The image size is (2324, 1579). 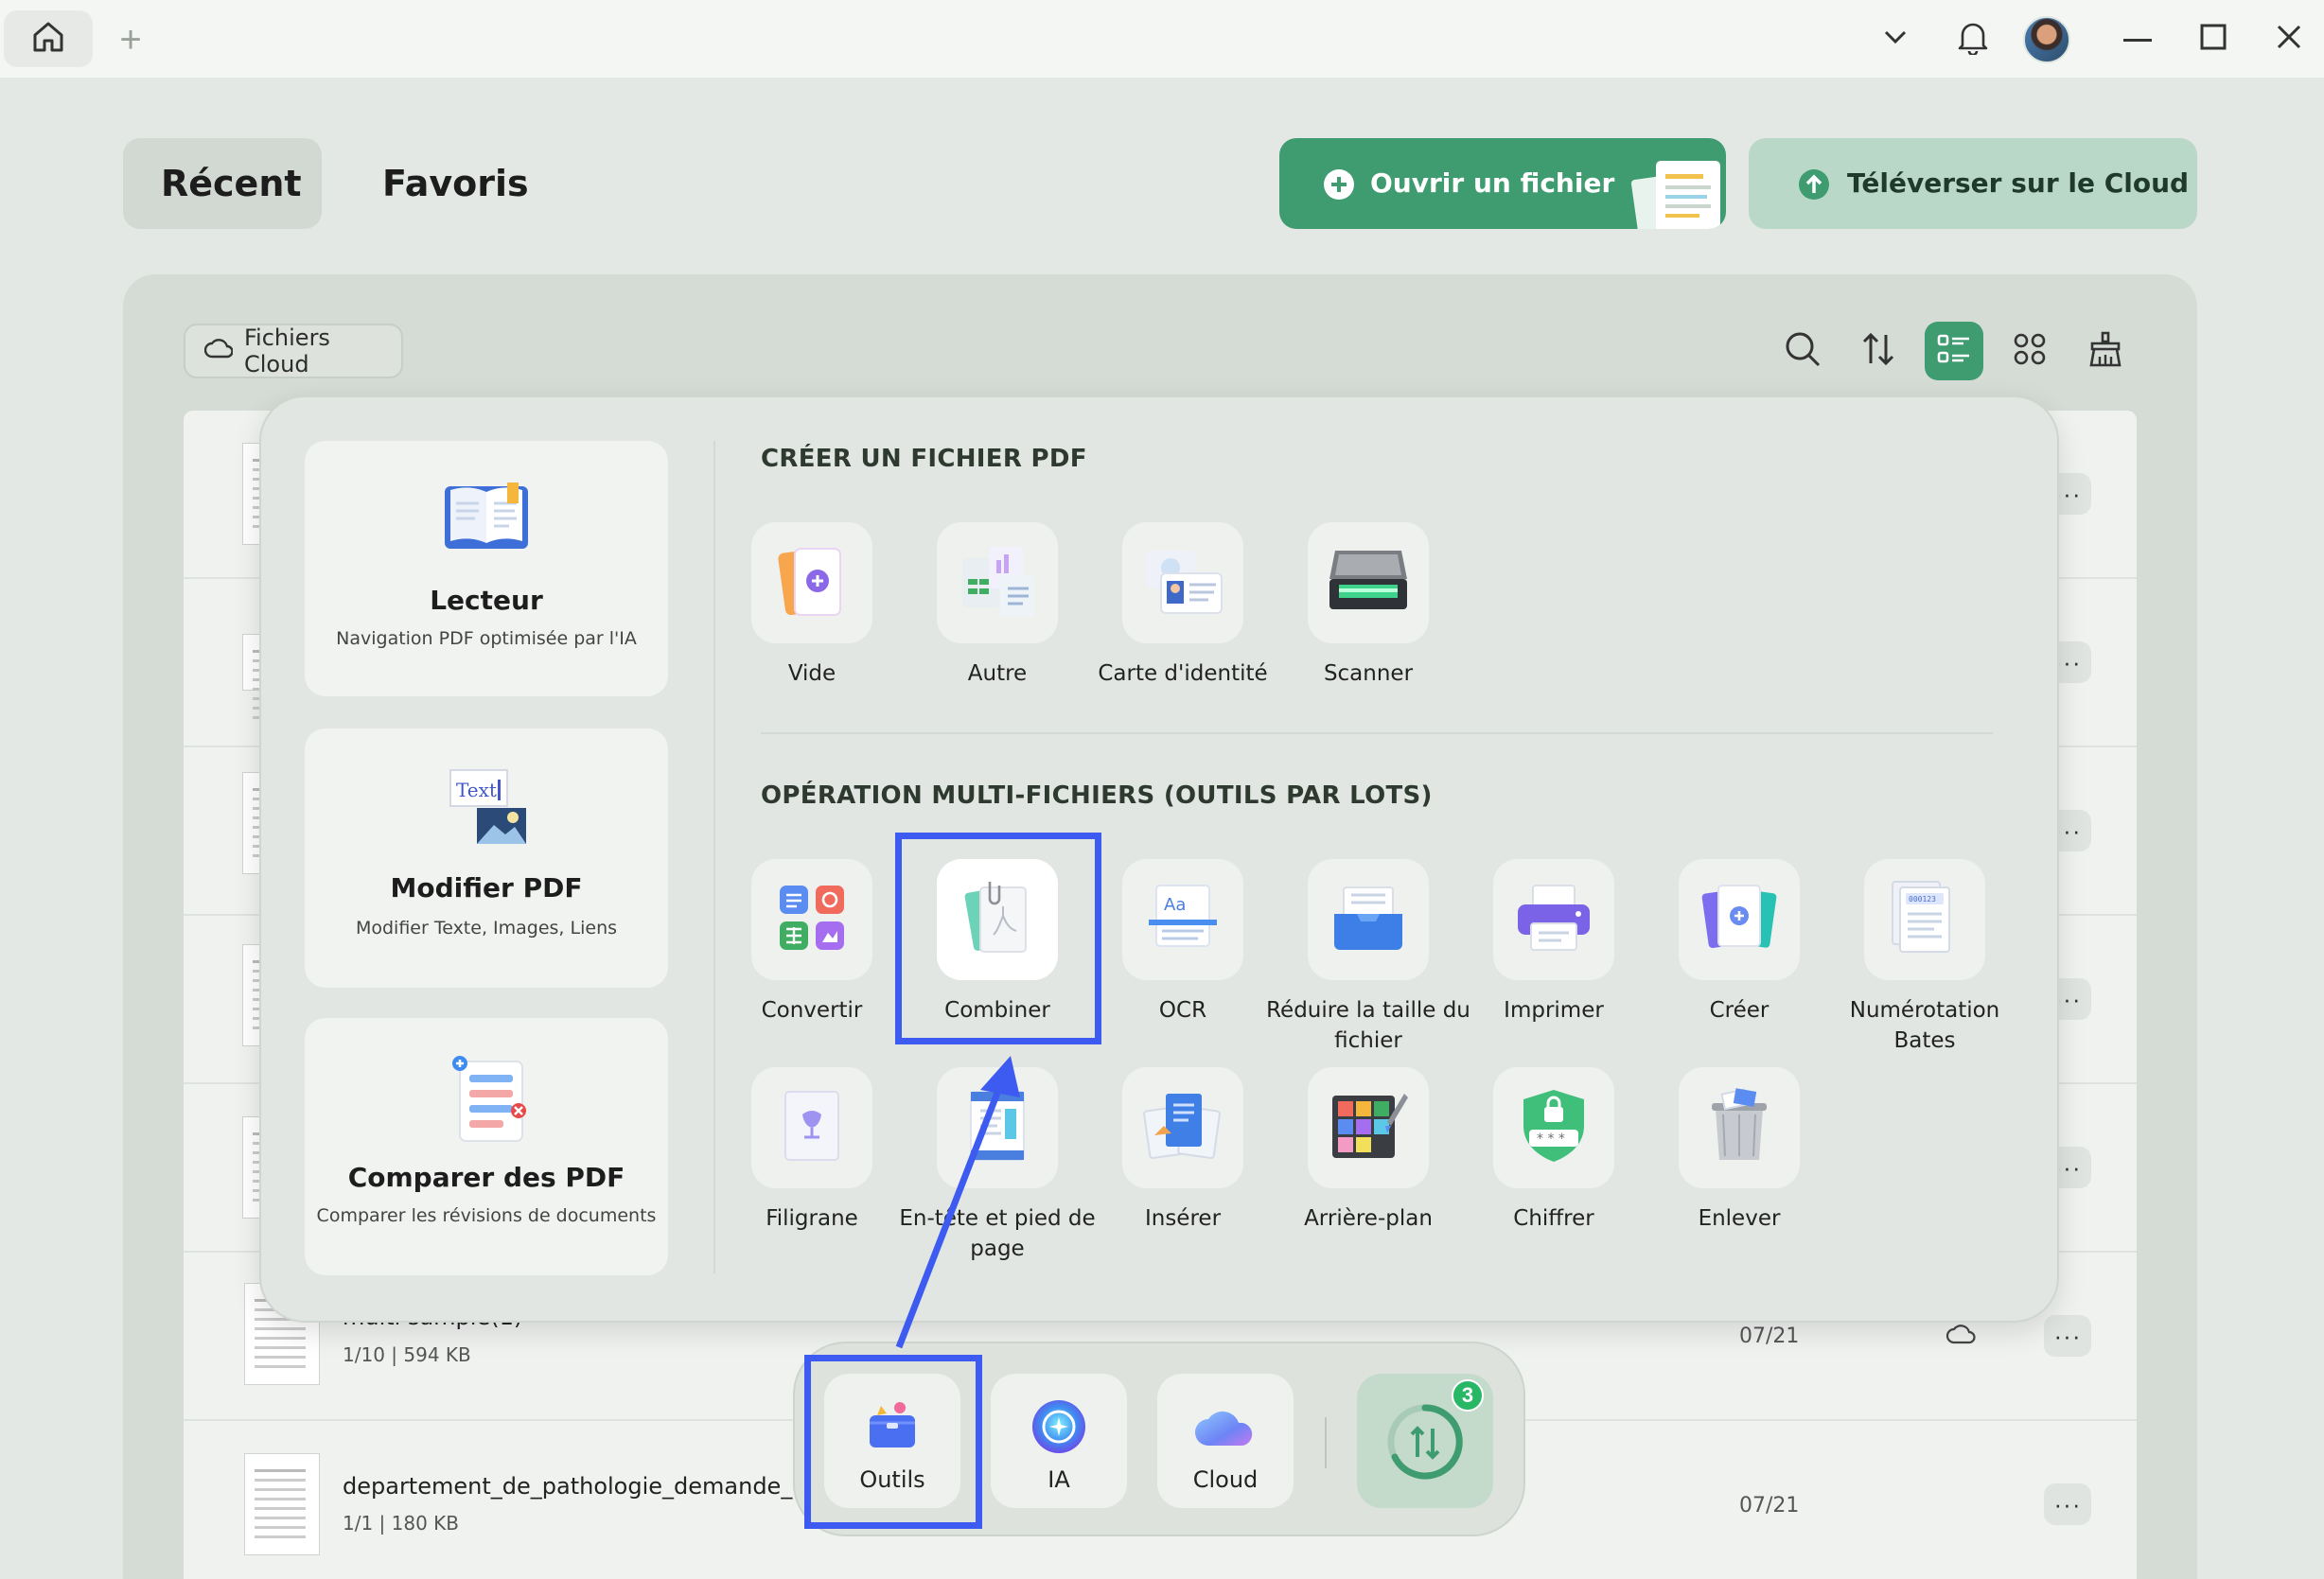 I want to click on clean-button, so click(x=2105, y=351).